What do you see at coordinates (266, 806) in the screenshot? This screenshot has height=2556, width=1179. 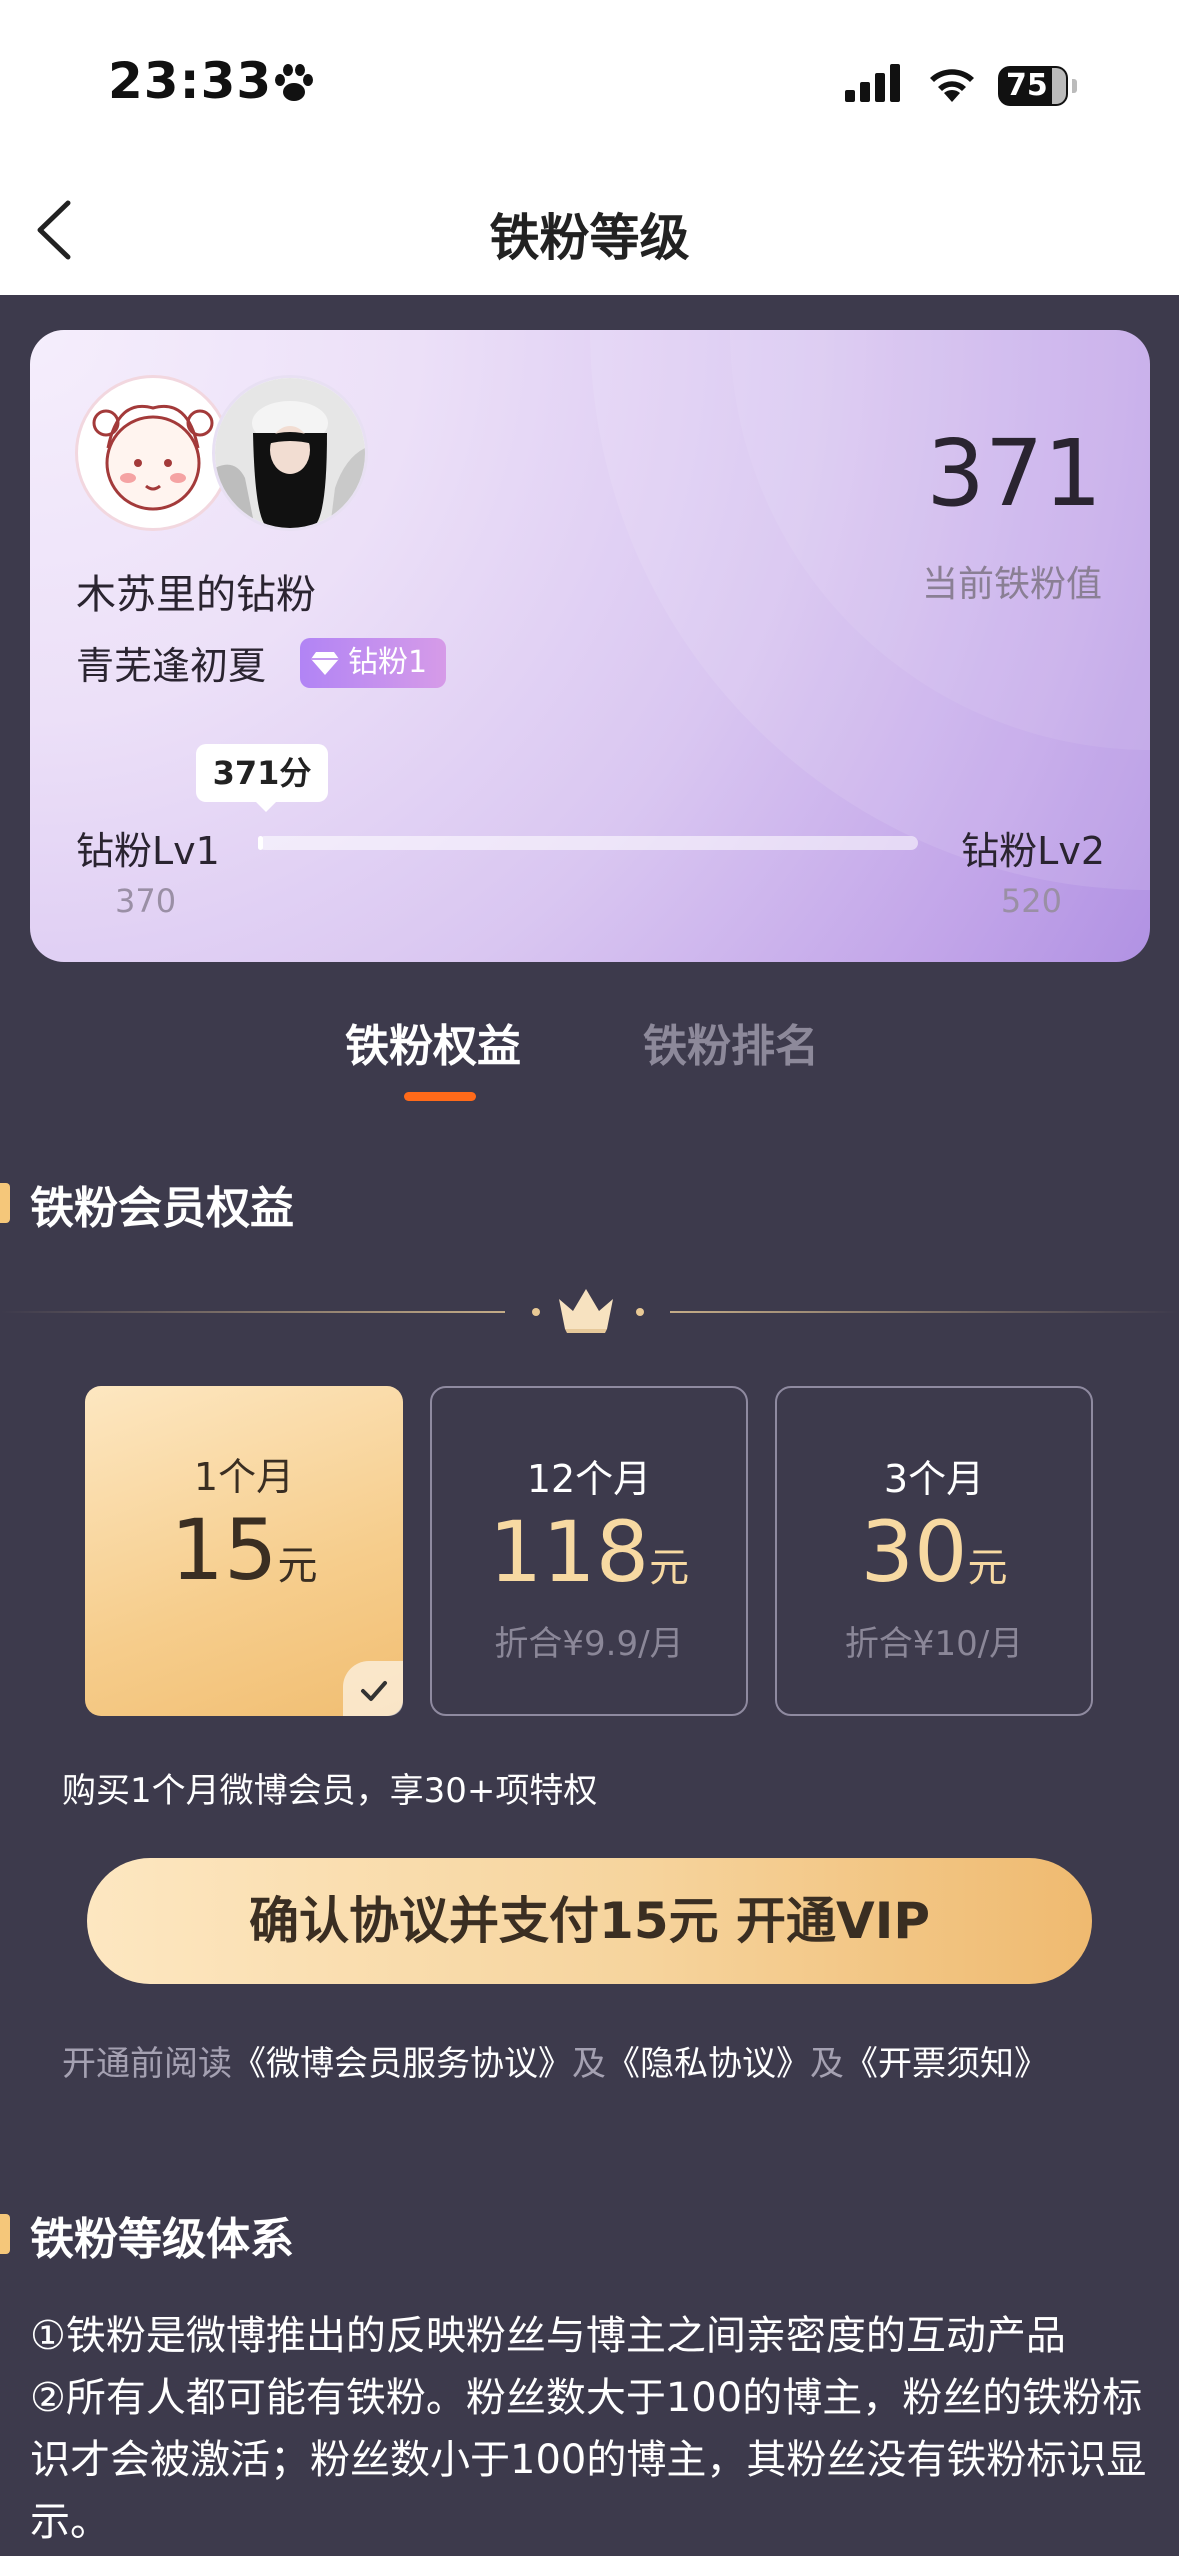 I see `tooltip-arrow` at bounding box center [266, 806].